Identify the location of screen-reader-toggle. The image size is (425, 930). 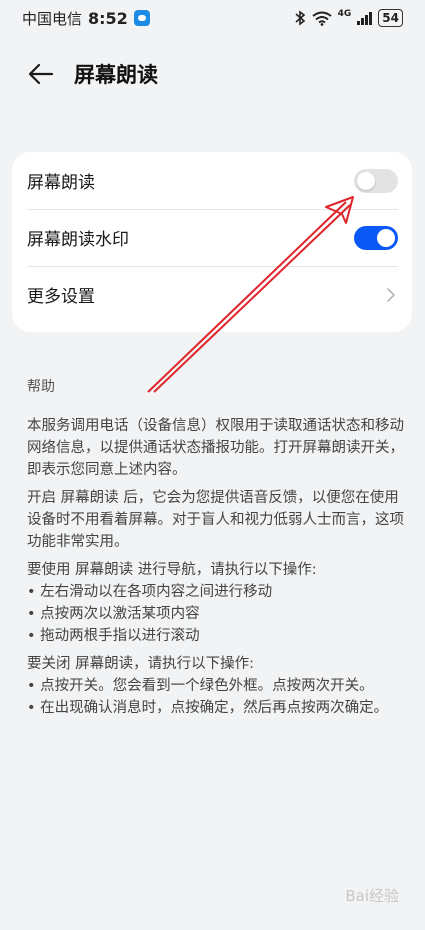
(376, 180).